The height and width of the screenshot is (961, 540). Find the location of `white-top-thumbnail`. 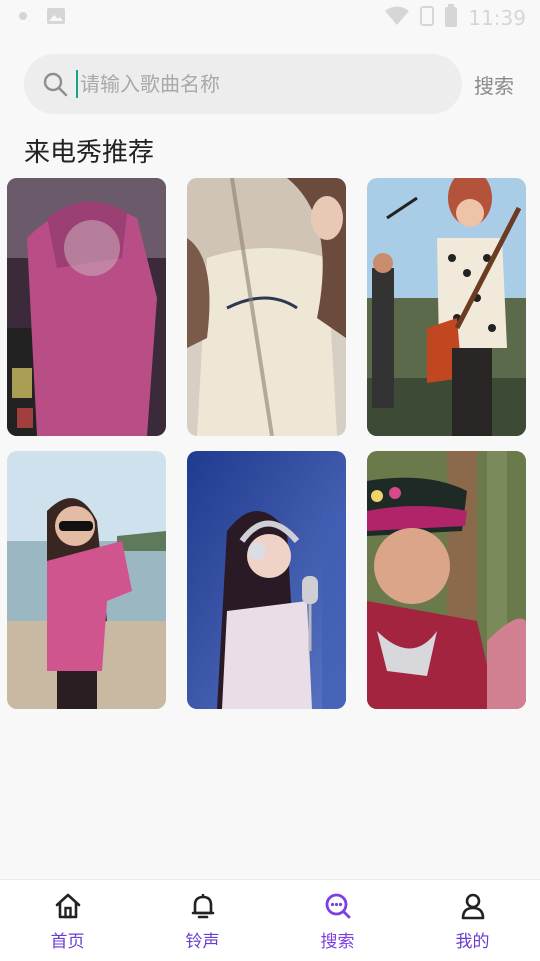

white-top-thumbnail is located at coordinates (266, 307).